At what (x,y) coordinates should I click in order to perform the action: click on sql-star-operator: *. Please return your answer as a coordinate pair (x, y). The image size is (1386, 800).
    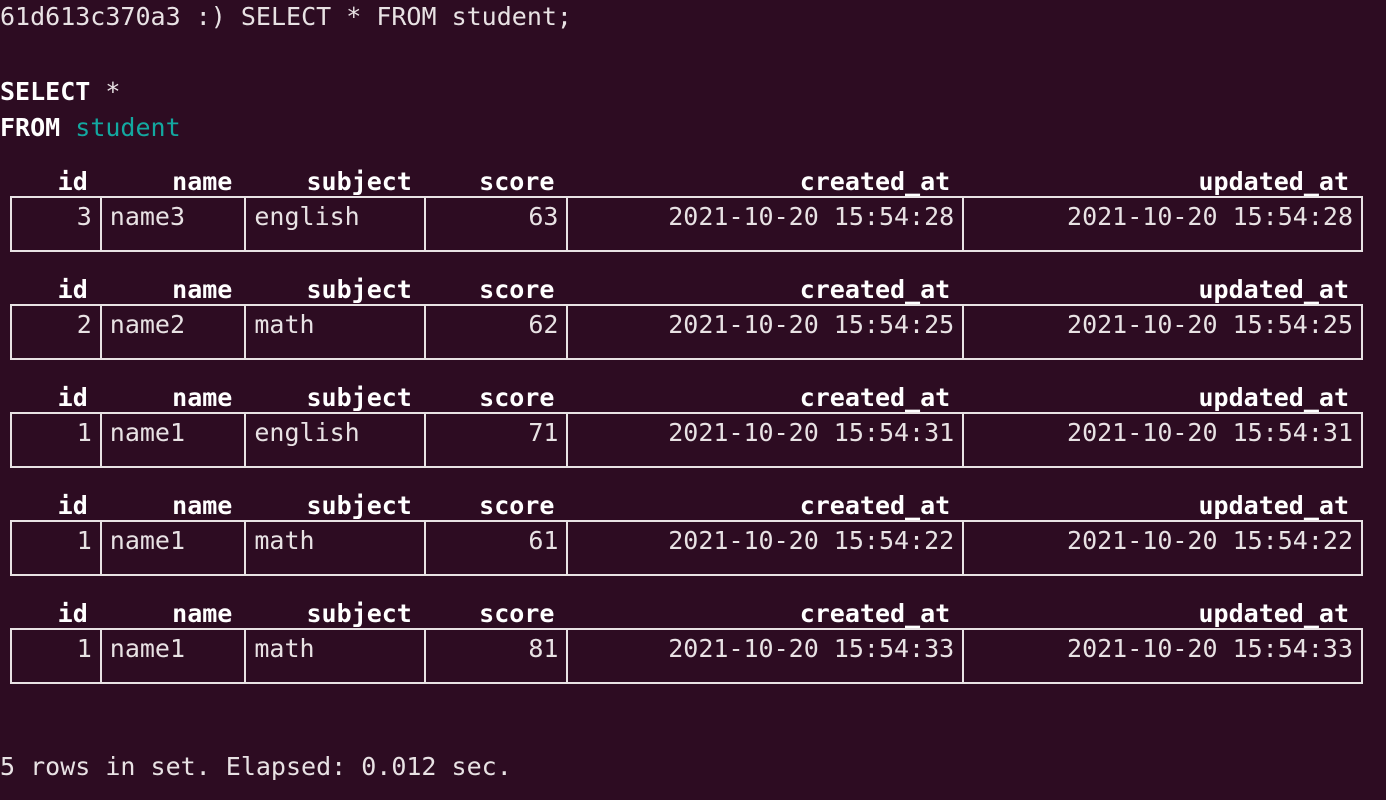
    Looking at the image, I should click on (113, 91).